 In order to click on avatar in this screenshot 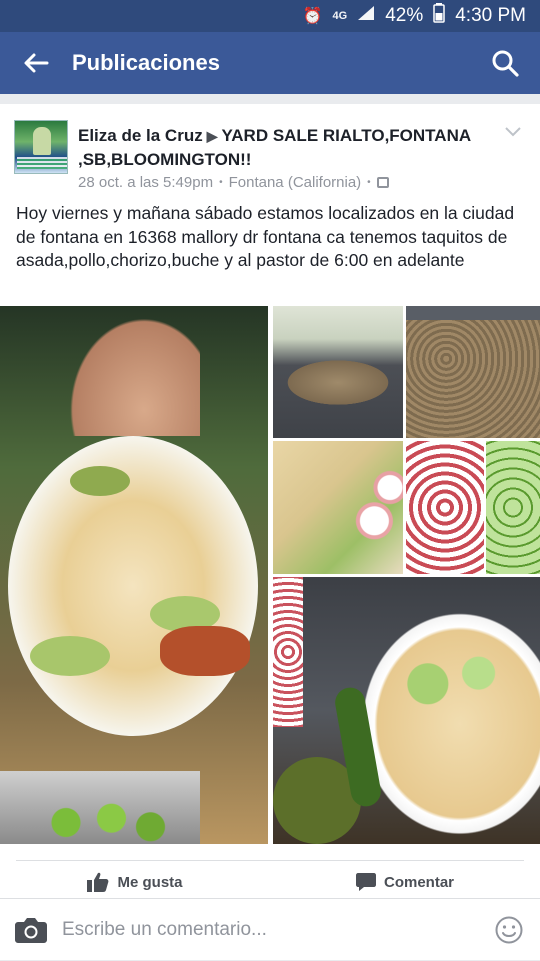, I will do `click(41, 147)`.